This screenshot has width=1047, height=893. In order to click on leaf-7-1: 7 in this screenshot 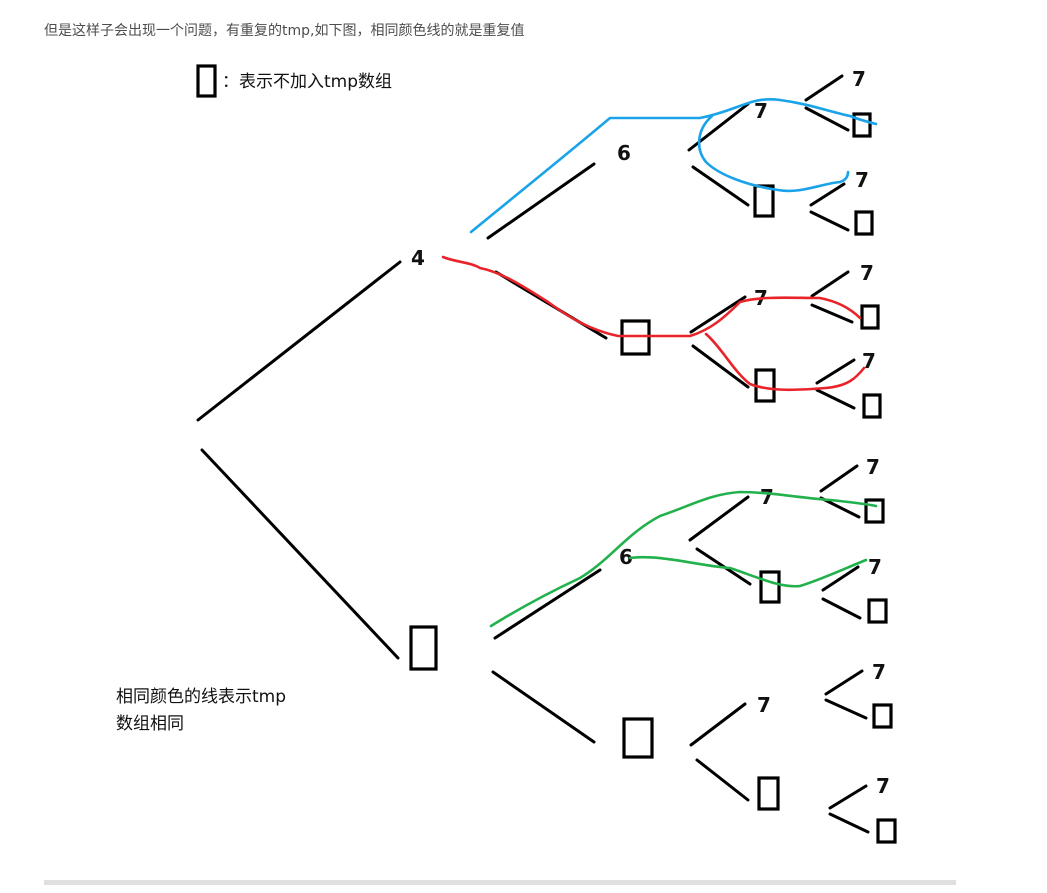, I will do `click(859, 79)`.